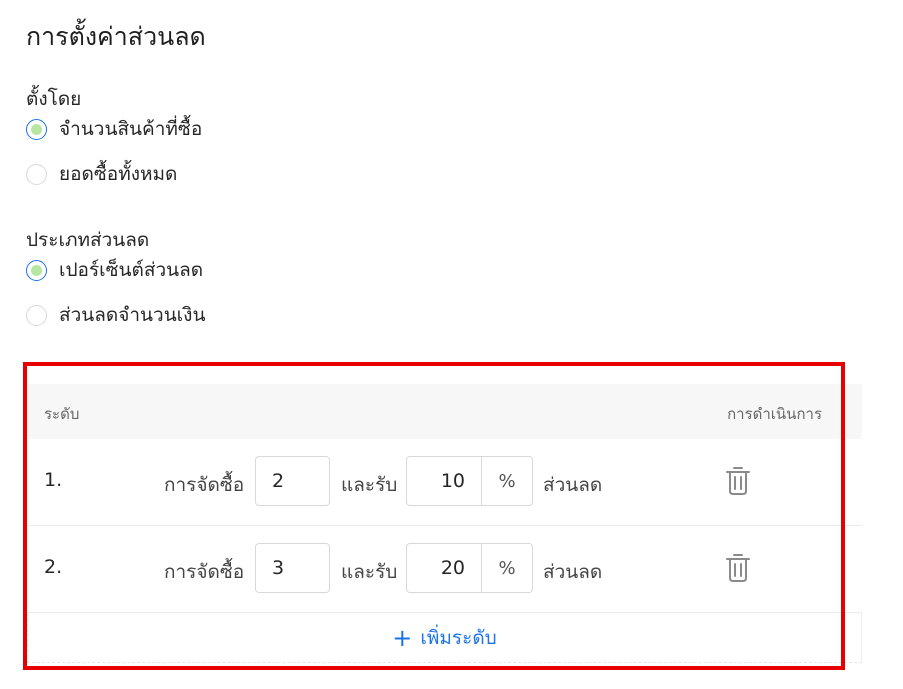 This screenshot has width=903, height=689. I want to click on radio-set-by-total: ยอดซื้อทั้งหมด, so click(101, 174).